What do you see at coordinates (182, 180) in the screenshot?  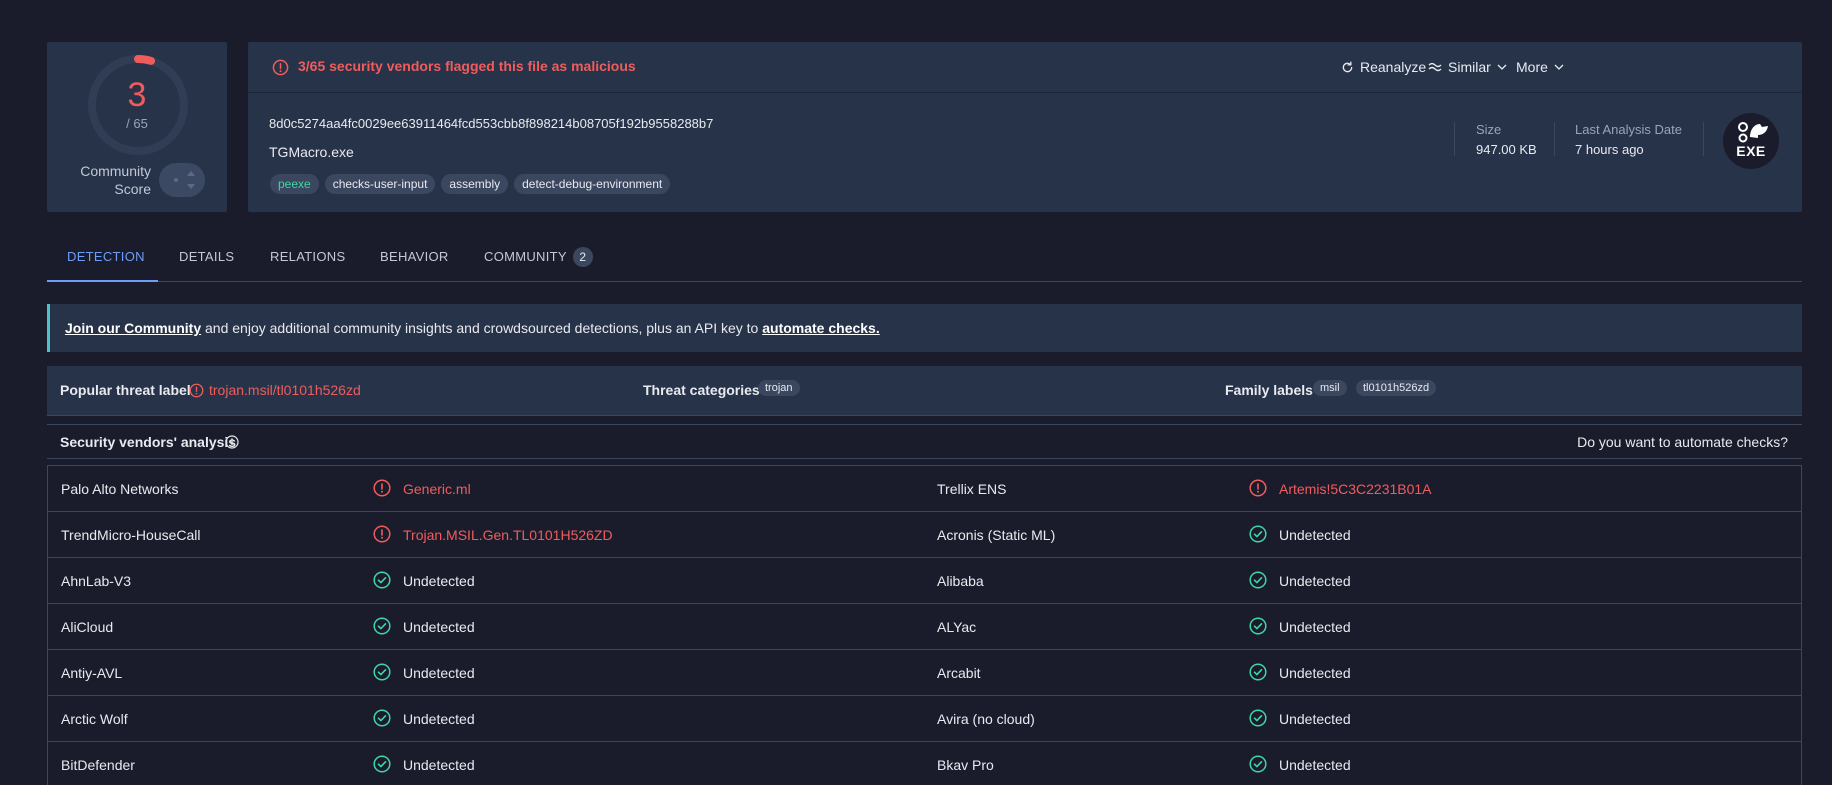 I see `community-score-stepper` at bounding box center [182, 180].